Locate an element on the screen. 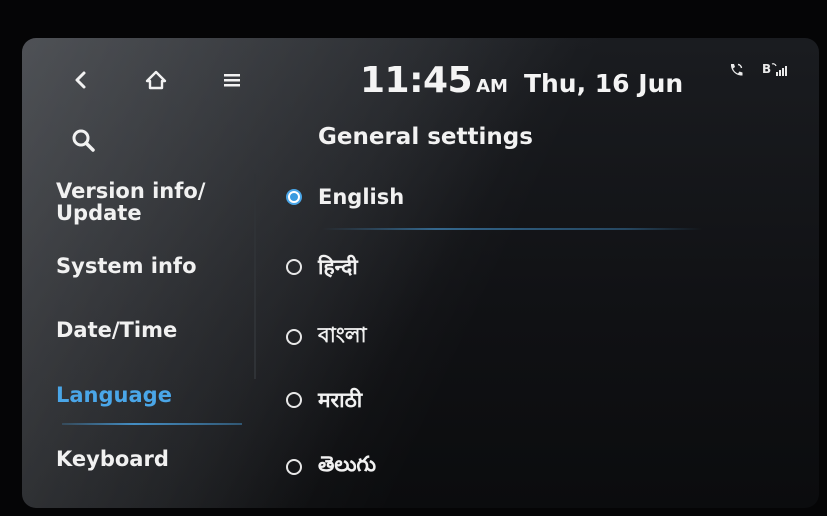  sidebar-divider is located at coordinates (255, 276).